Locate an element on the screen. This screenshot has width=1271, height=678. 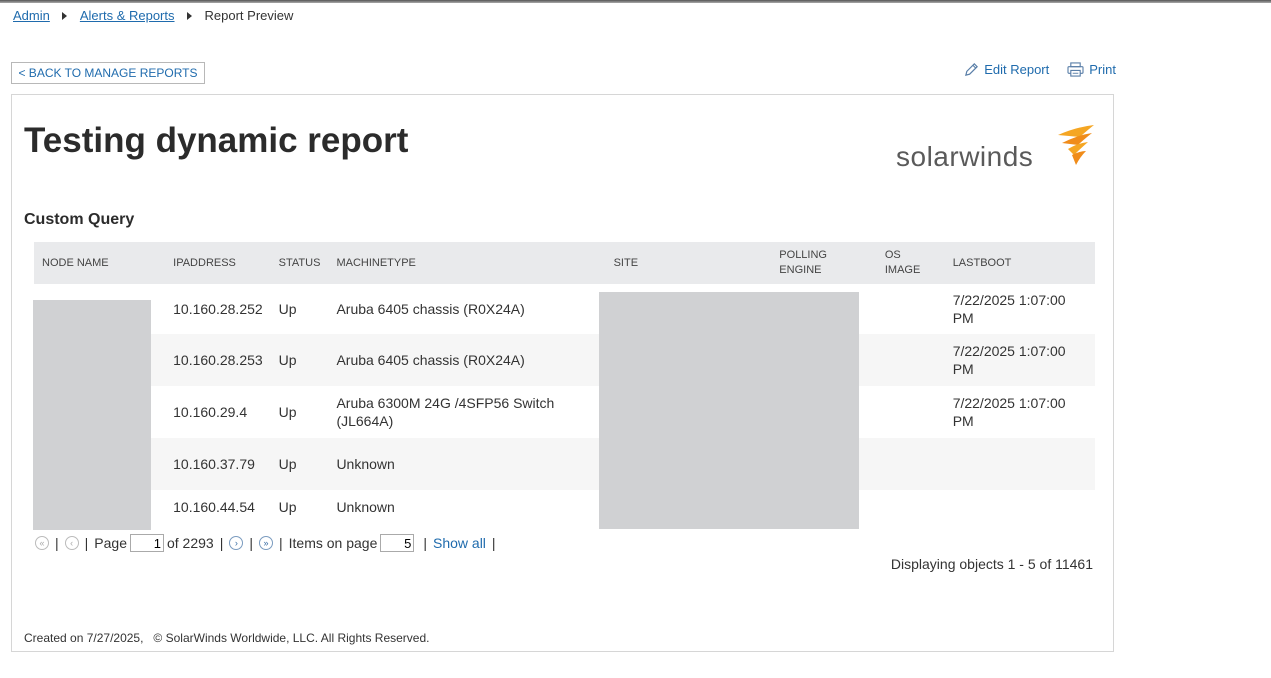
pencil-icon is located at coordinates (972, 69).